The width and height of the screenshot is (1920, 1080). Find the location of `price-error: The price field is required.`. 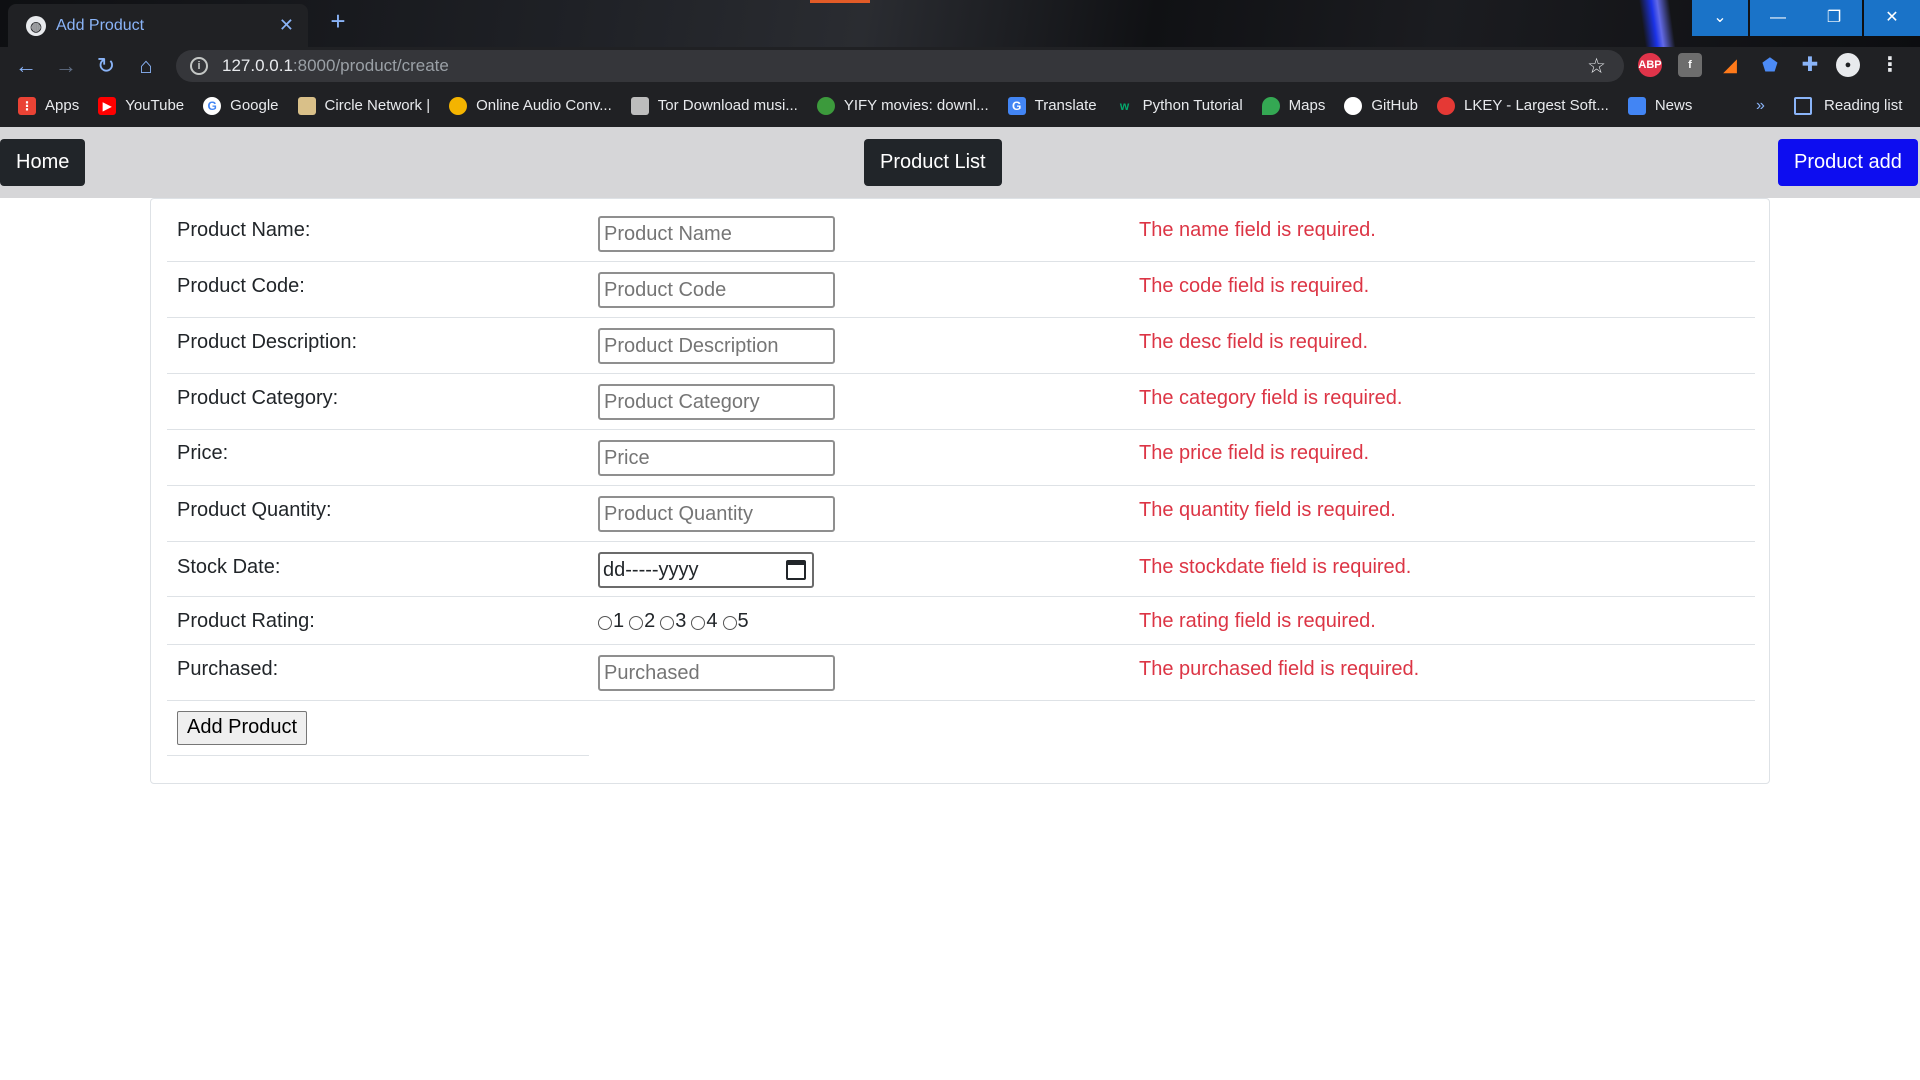

price-error: The price field is required. is located at coordinates (1254, 453).